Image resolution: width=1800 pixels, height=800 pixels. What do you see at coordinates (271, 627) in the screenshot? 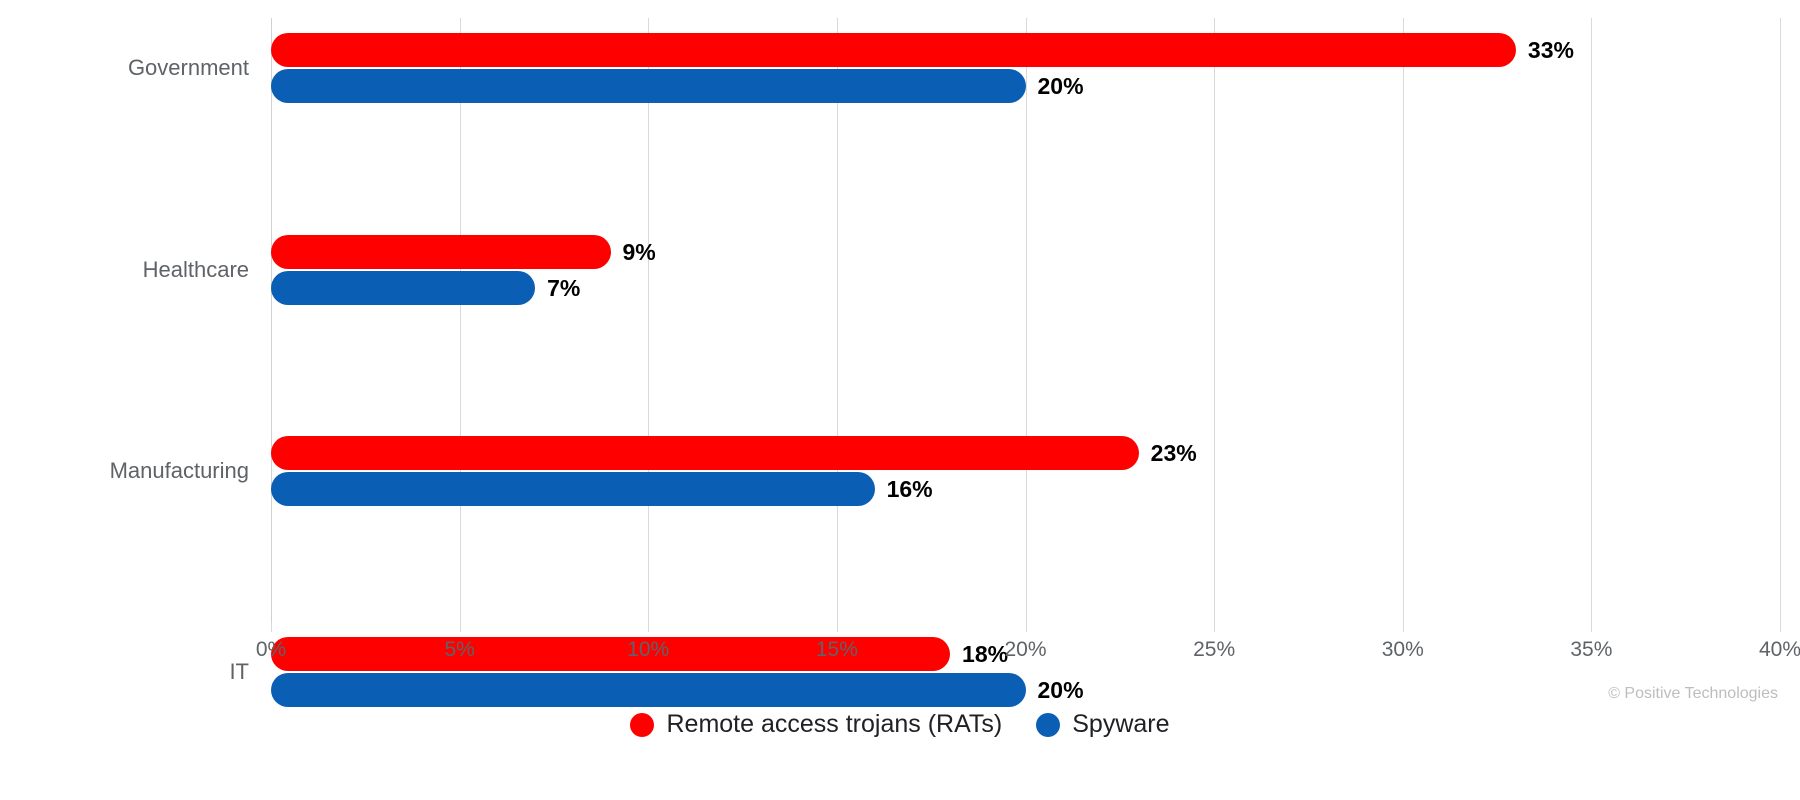
I see `tick-mark-0pct` at bounding box center [271, 627].